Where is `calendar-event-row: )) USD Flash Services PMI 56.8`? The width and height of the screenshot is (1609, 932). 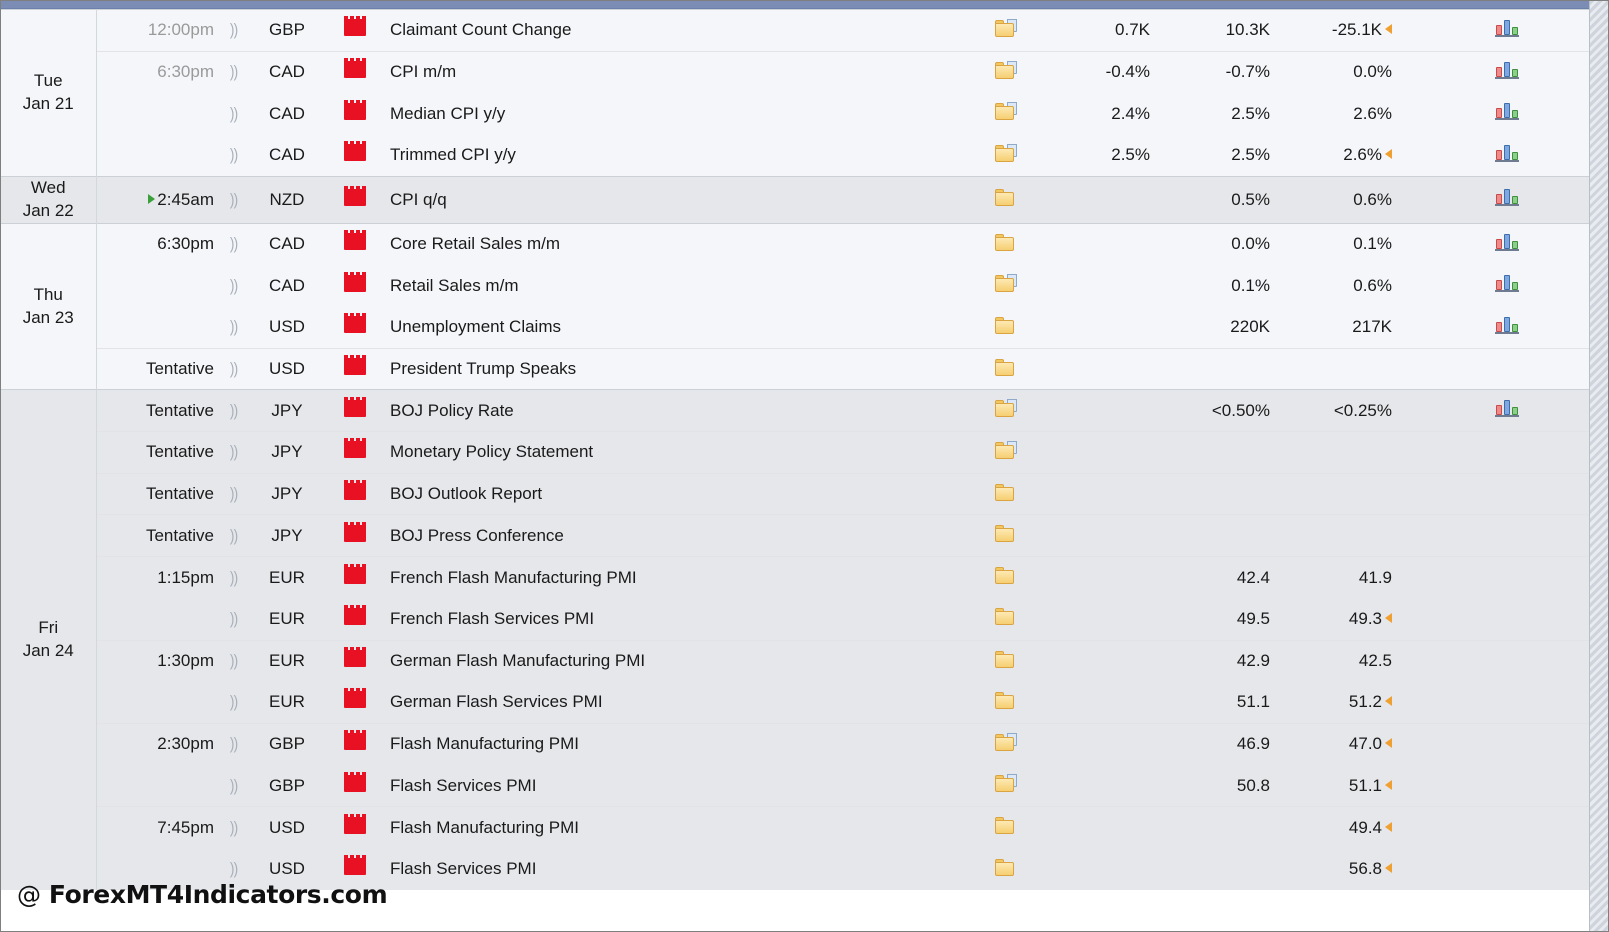
calendar-event-row: )) USD Flash Services PMI 56.8 is located at coordinates (796, 869).